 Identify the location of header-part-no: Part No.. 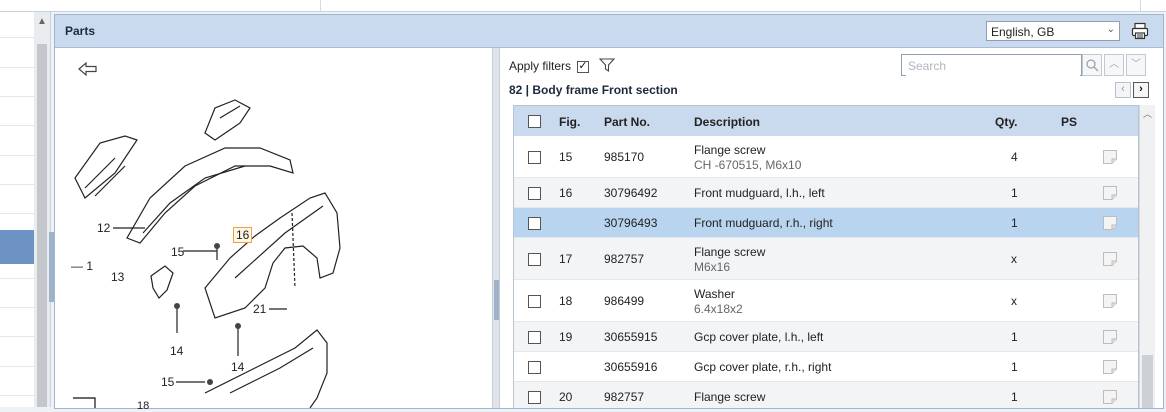
(627, 122).